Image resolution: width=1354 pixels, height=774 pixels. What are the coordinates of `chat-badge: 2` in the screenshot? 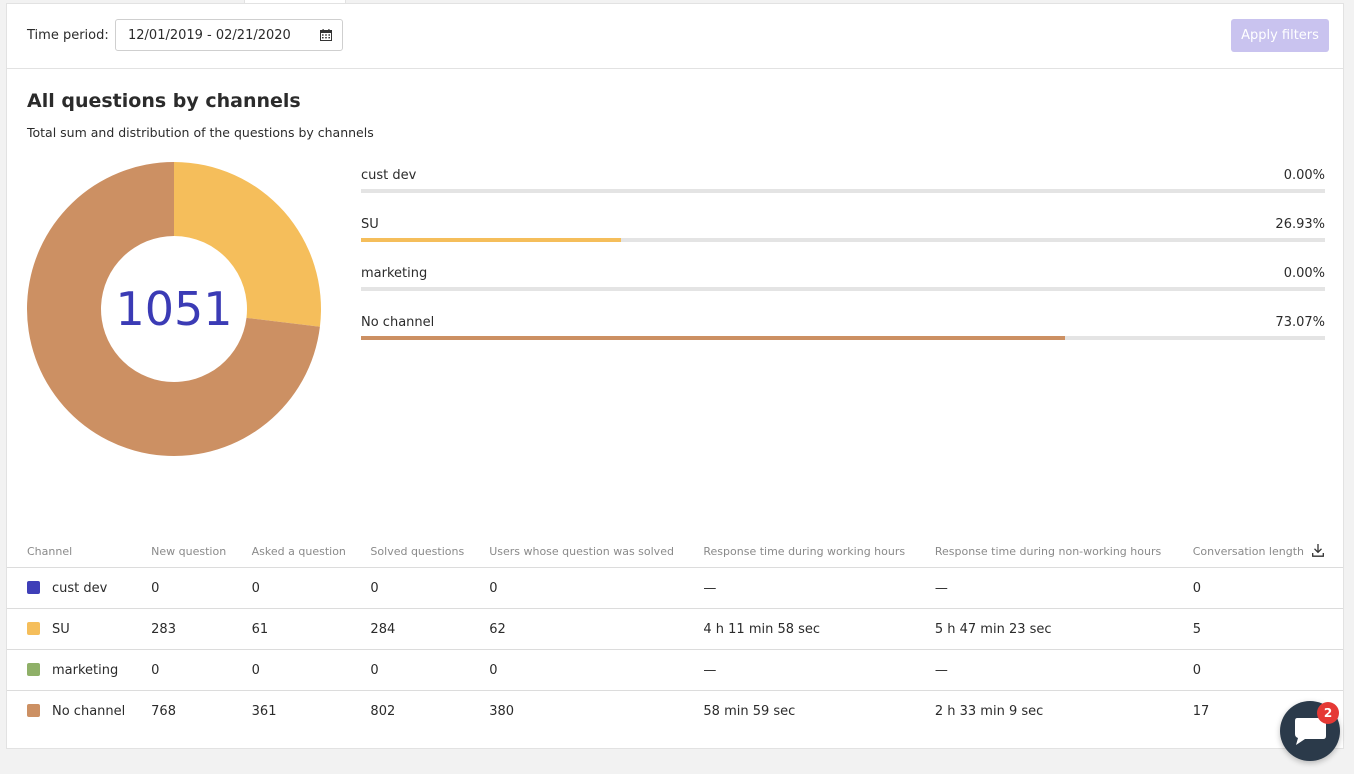 It's located at (1328, 713).